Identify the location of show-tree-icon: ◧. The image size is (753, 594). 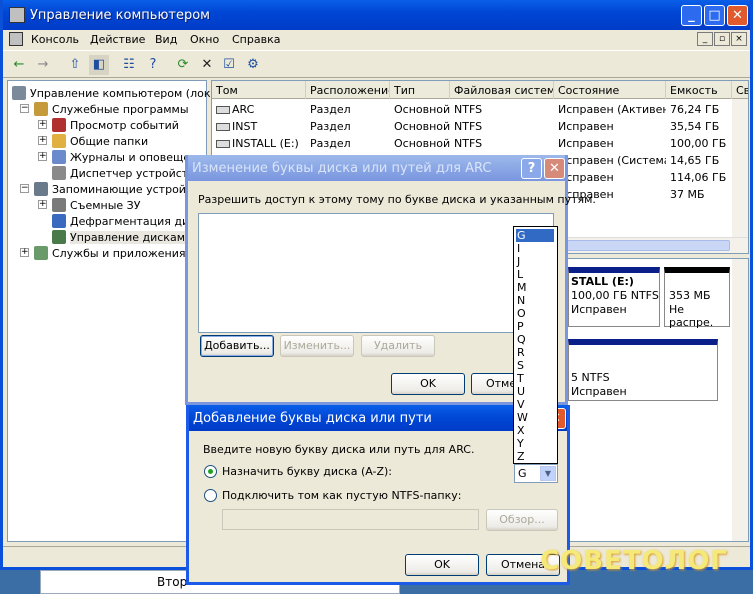
(99, 65).